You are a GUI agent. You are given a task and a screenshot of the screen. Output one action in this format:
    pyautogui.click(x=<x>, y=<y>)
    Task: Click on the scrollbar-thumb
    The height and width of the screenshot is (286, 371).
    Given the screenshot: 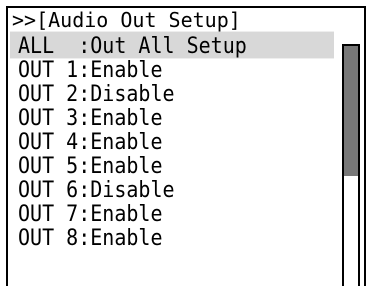 What is the action you would take?
    pyautogui.click(x=351, y=111)
    